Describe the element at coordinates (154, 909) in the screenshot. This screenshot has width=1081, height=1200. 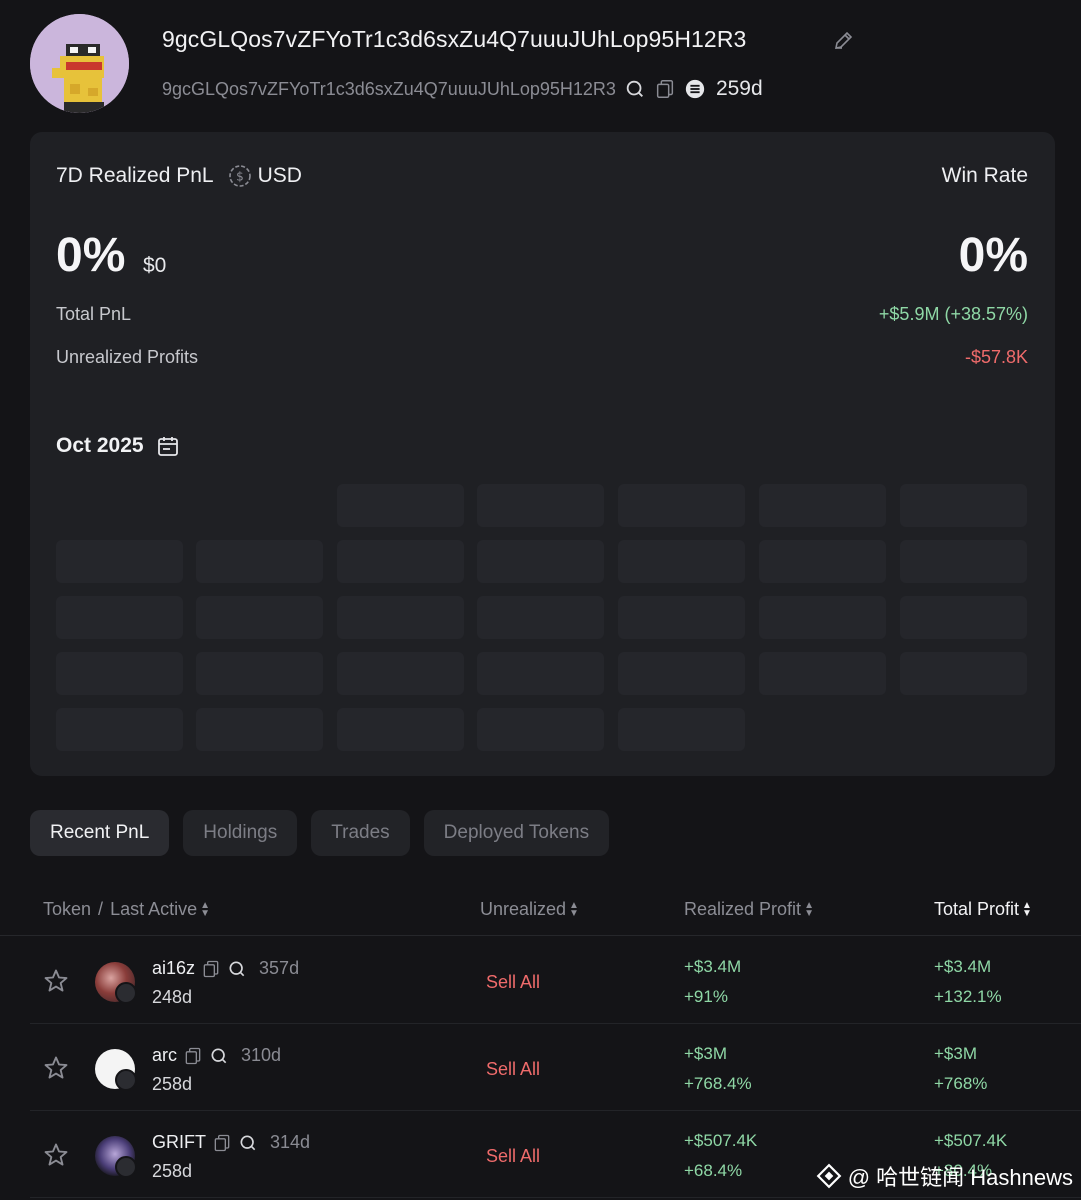
I see `header-last-active: Last Active` at that location.